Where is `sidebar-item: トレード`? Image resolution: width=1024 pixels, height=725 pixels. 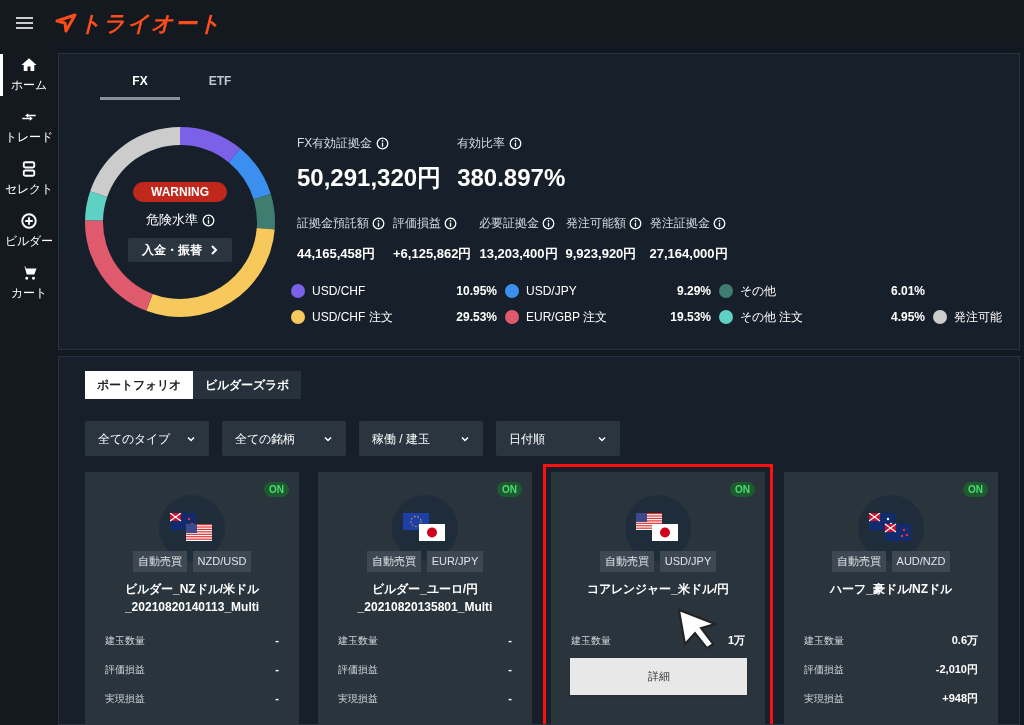
sidebar-item: トレード is located at coordinates (27, 127).